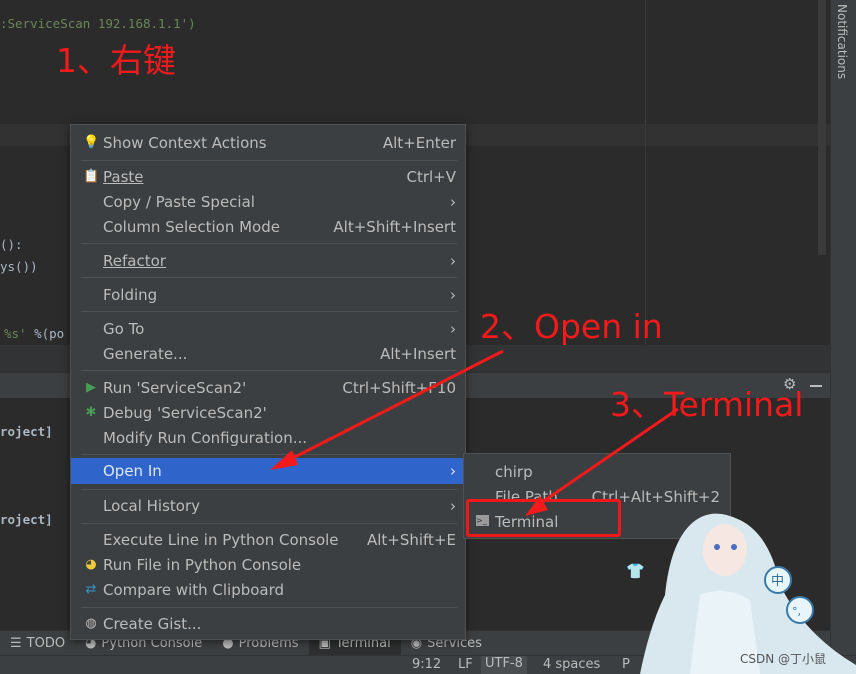 This screenshot has height=674, width=856. What do you see at coordinates (606, 458) in the screenshot?
I see `arrow-step3` at bounding box center [606, 458].